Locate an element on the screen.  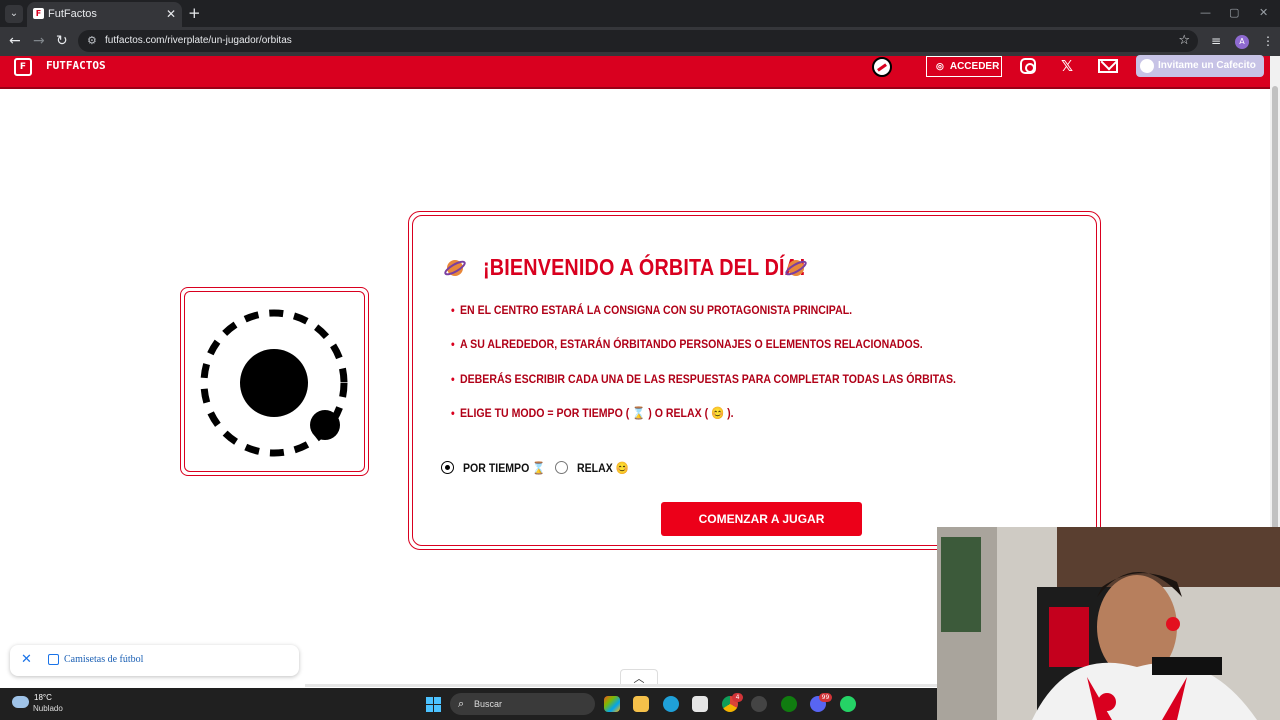
mode-timed-label: POR TIEMPO ⌛ is located at coordinates (504, 468).